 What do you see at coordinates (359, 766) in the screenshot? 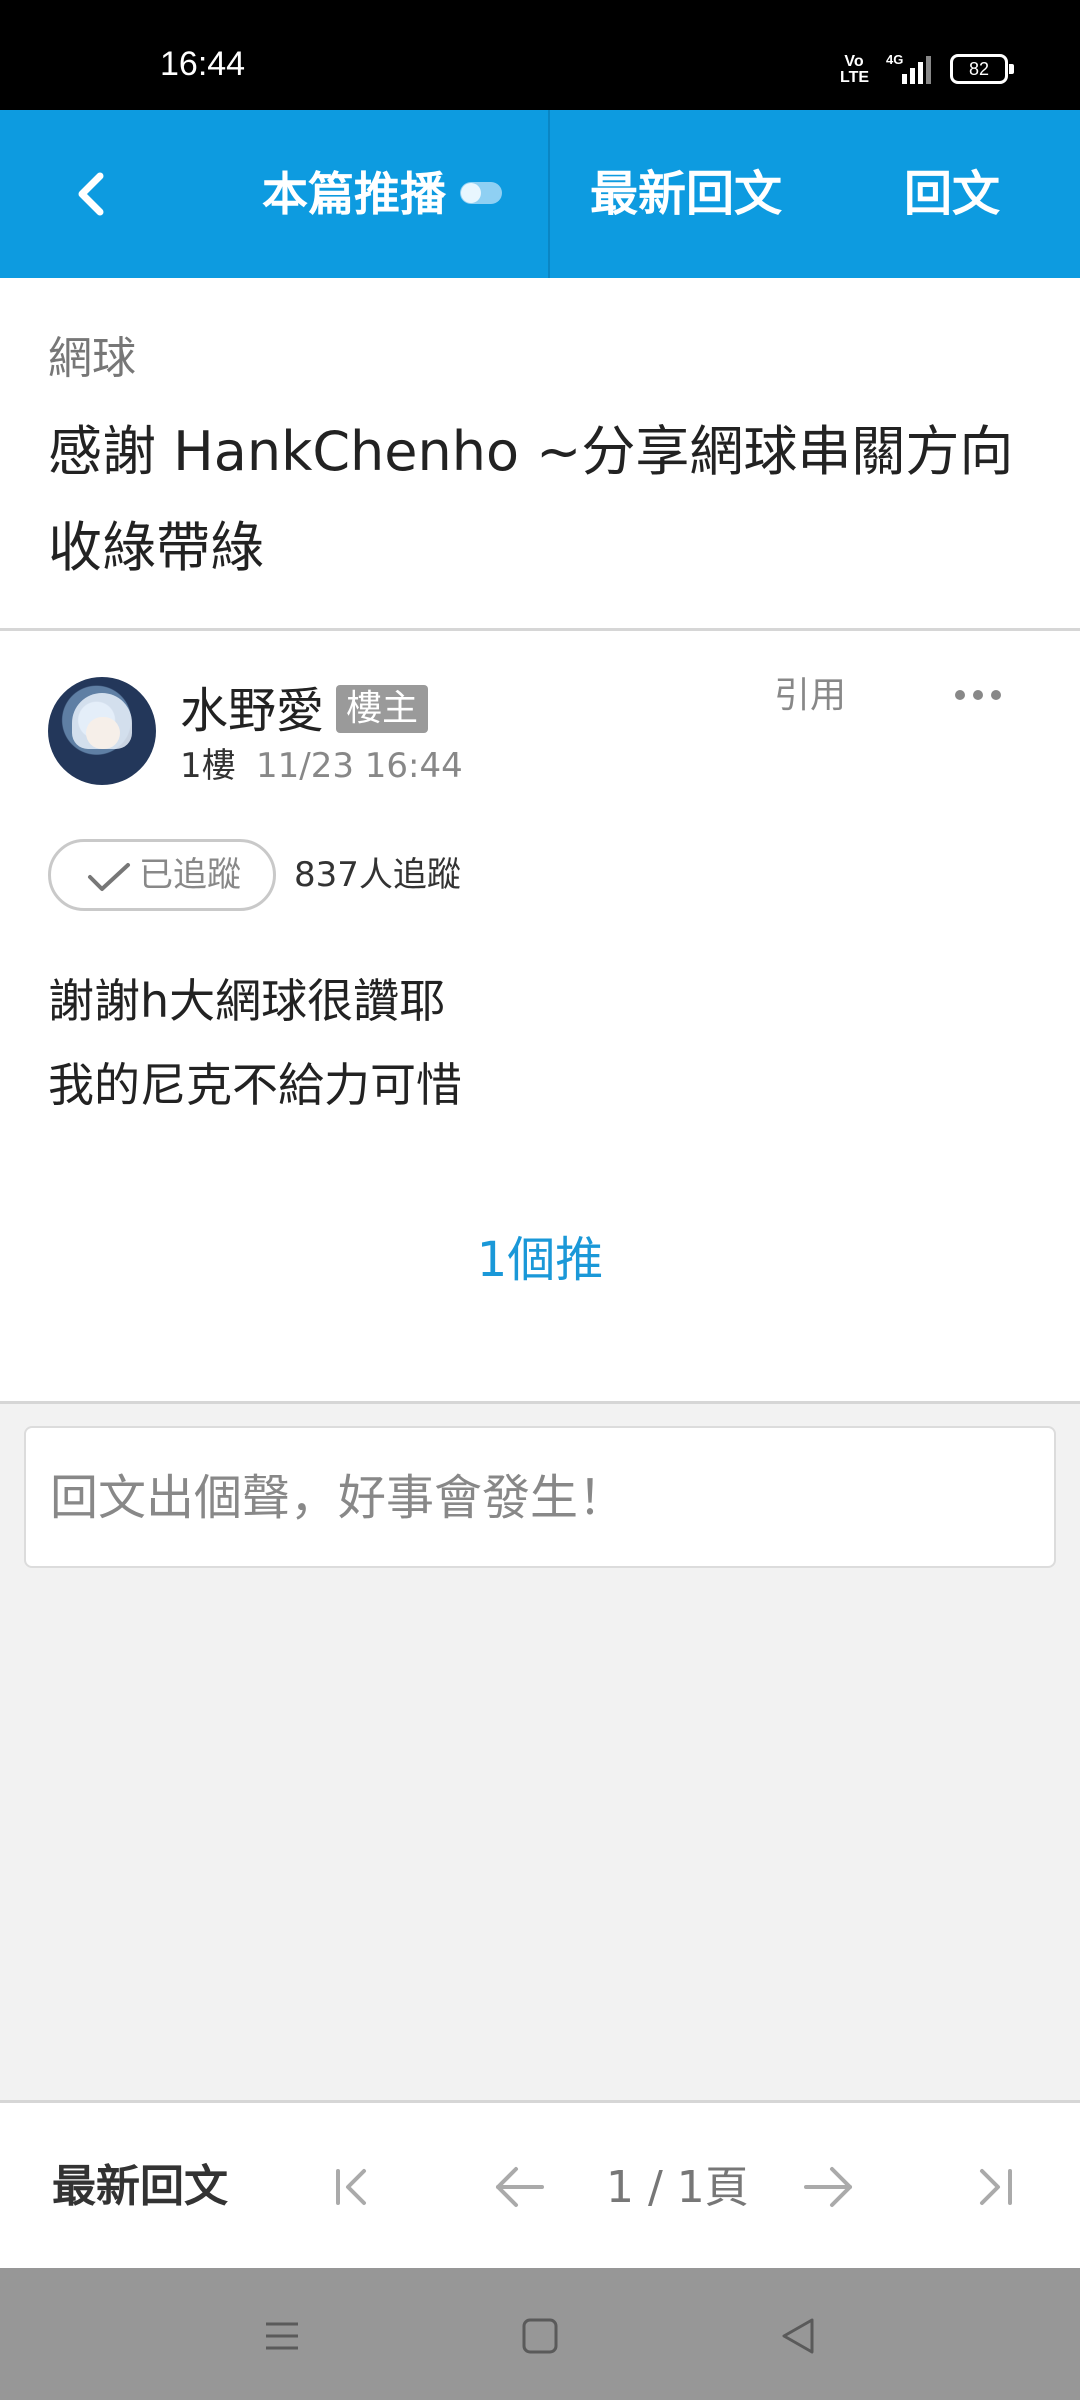
I see `post-date: 11/23 16:44` at bounding box center [359, 766].